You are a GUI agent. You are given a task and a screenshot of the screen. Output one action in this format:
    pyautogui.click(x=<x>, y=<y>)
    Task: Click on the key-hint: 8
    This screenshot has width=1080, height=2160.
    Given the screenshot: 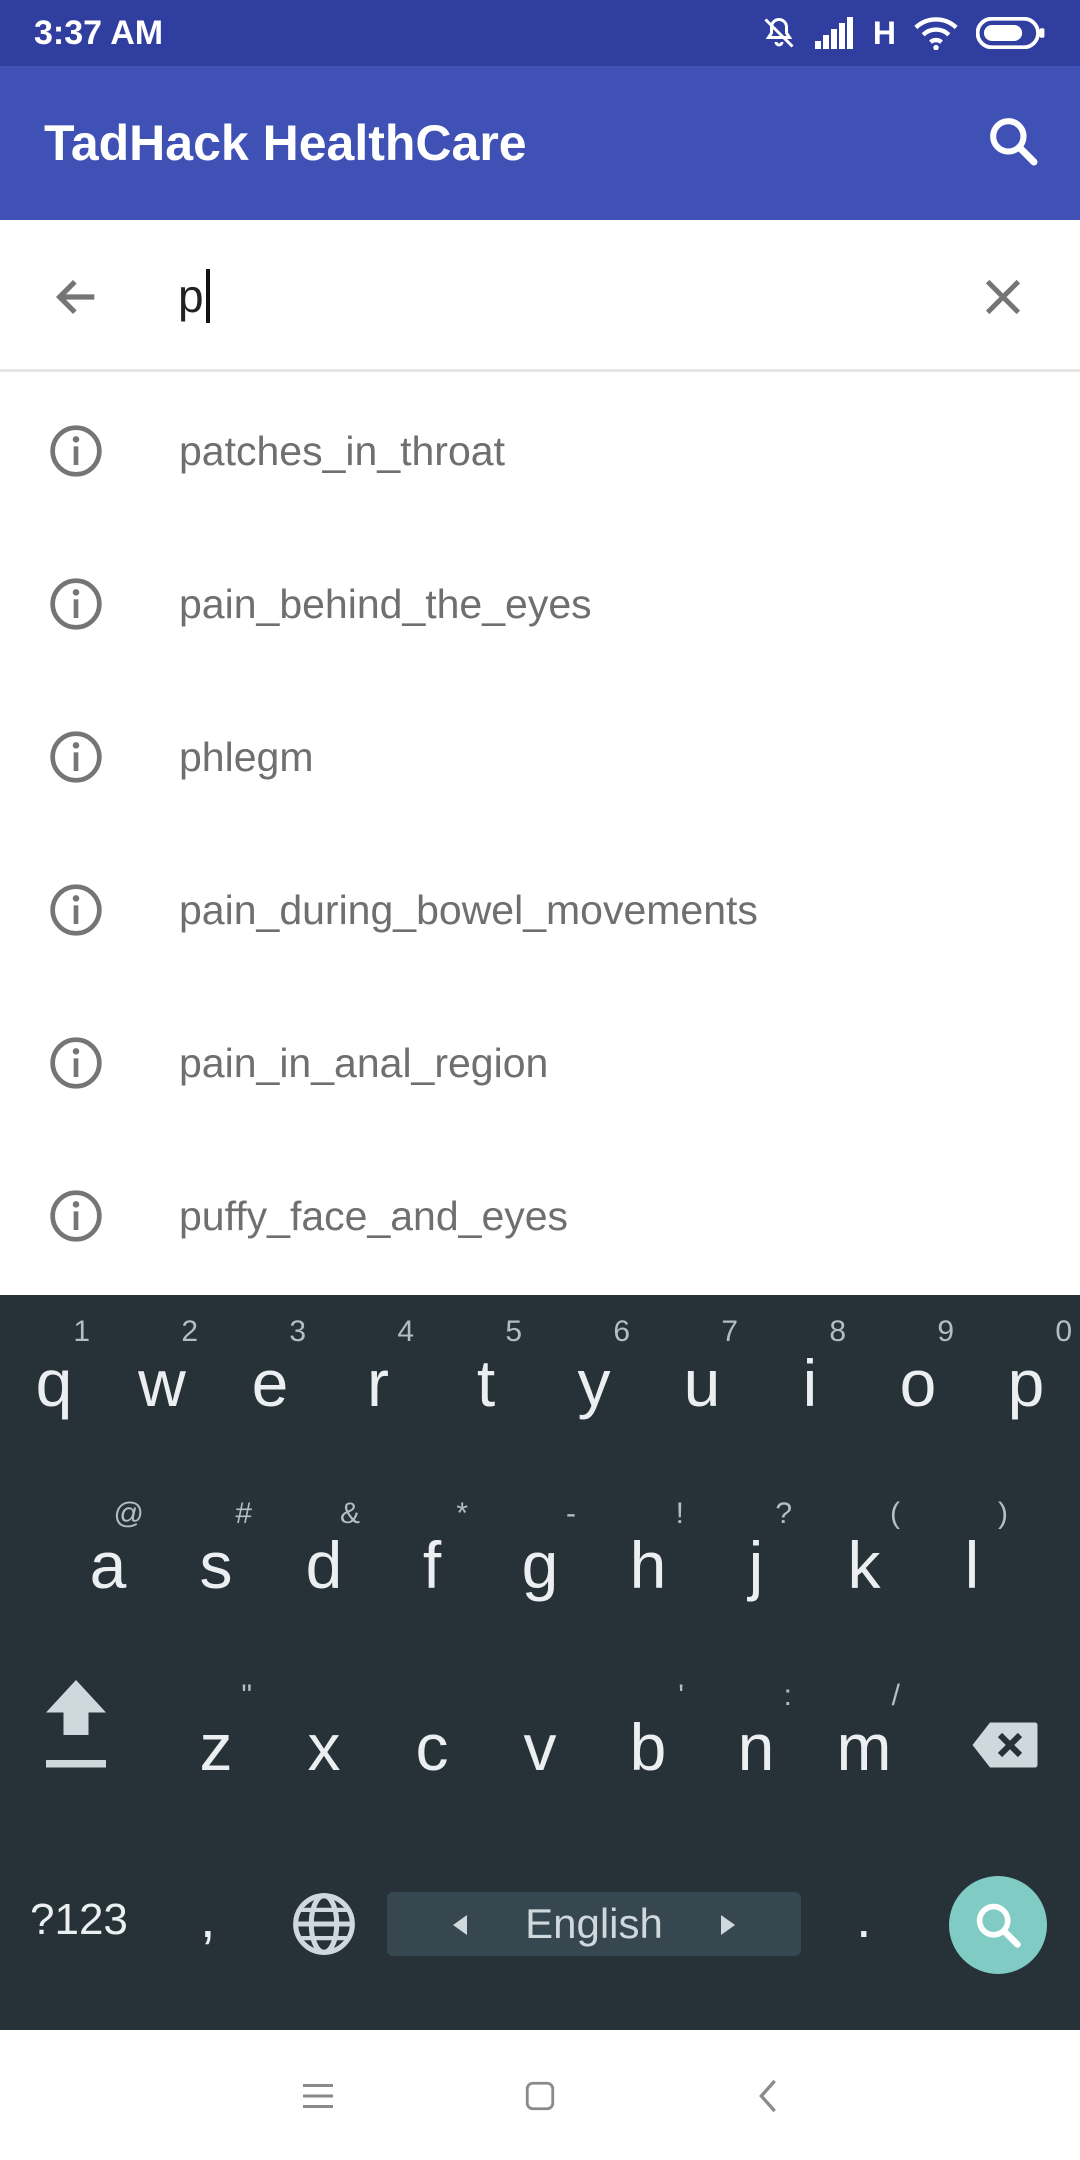 What is the action you would take?
    pyautogui.click(x=837, y=1331)
    